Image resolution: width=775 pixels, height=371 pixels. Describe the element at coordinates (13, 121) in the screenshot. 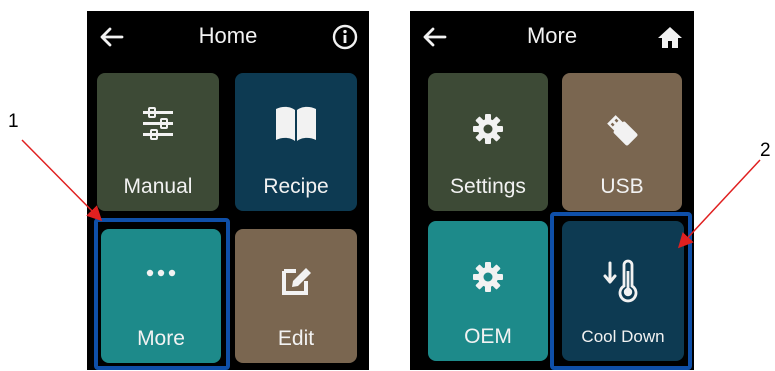

I see `callout-label-1: 1` at that location.